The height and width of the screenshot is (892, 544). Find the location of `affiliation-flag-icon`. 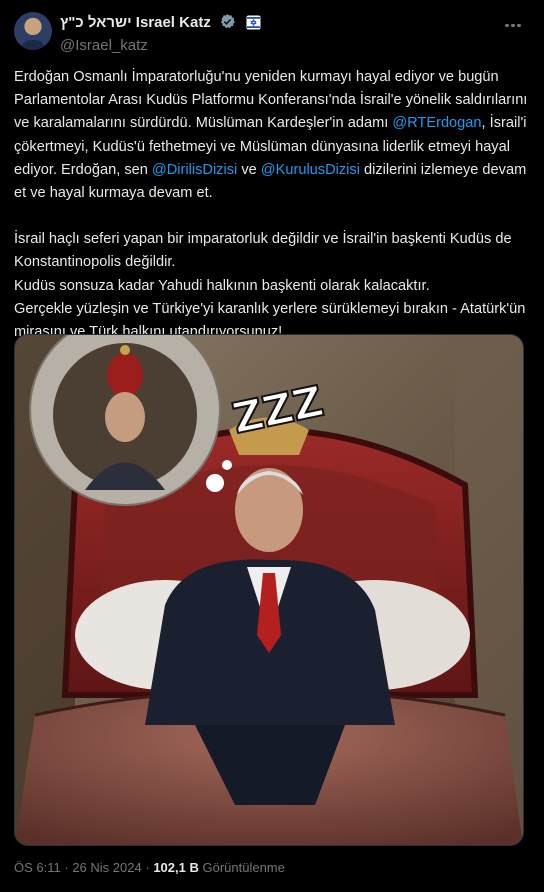

affiliation-flag-icon is located at coordinates (253, 25).